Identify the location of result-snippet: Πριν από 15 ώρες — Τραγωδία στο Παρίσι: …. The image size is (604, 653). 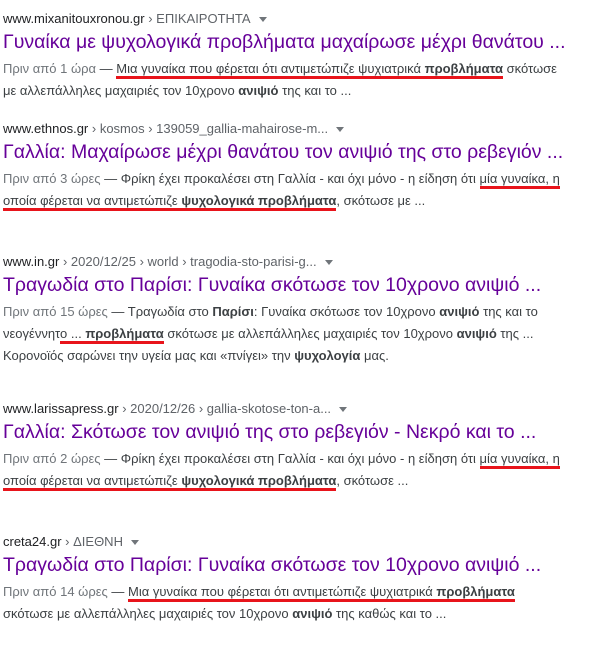
(303, 334).